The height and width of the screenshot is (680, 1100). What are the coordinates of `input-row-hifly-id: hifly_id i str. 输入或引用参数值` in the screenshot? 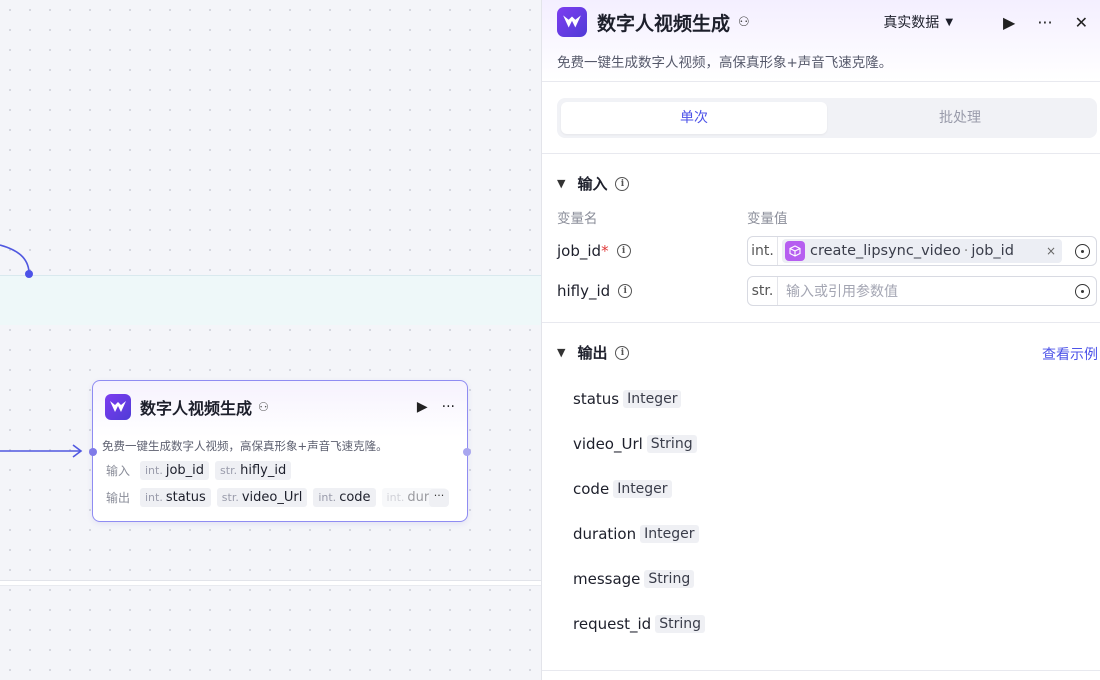 It's located at (827, 291).